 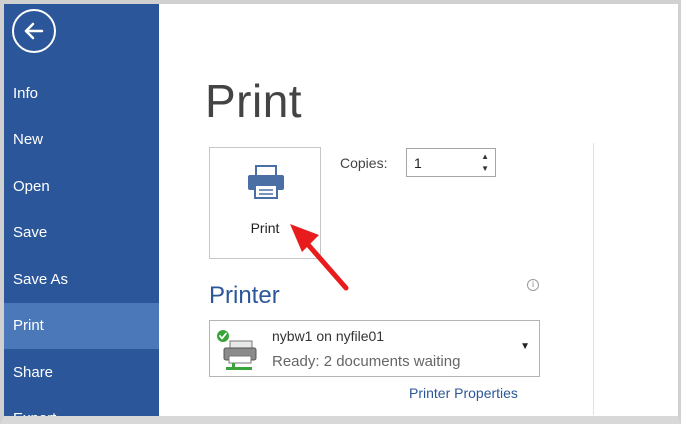 I want to click on spinner-up-icon: ▲, so click(x=485, y=156).